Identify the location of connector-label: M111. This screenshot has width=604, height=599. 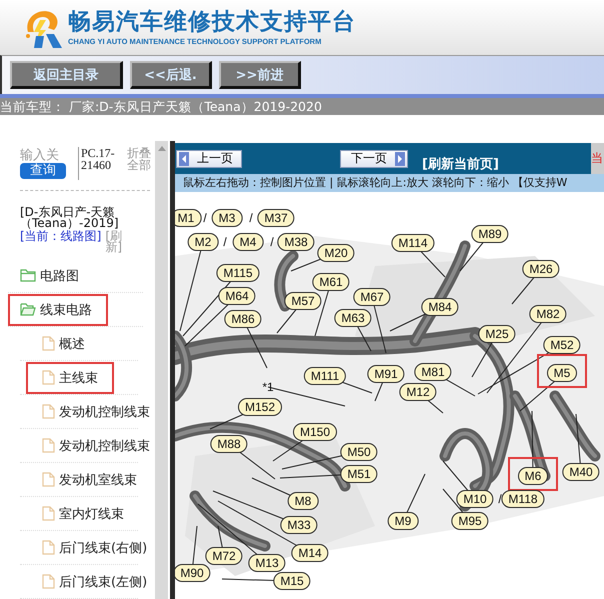
(325, 376).